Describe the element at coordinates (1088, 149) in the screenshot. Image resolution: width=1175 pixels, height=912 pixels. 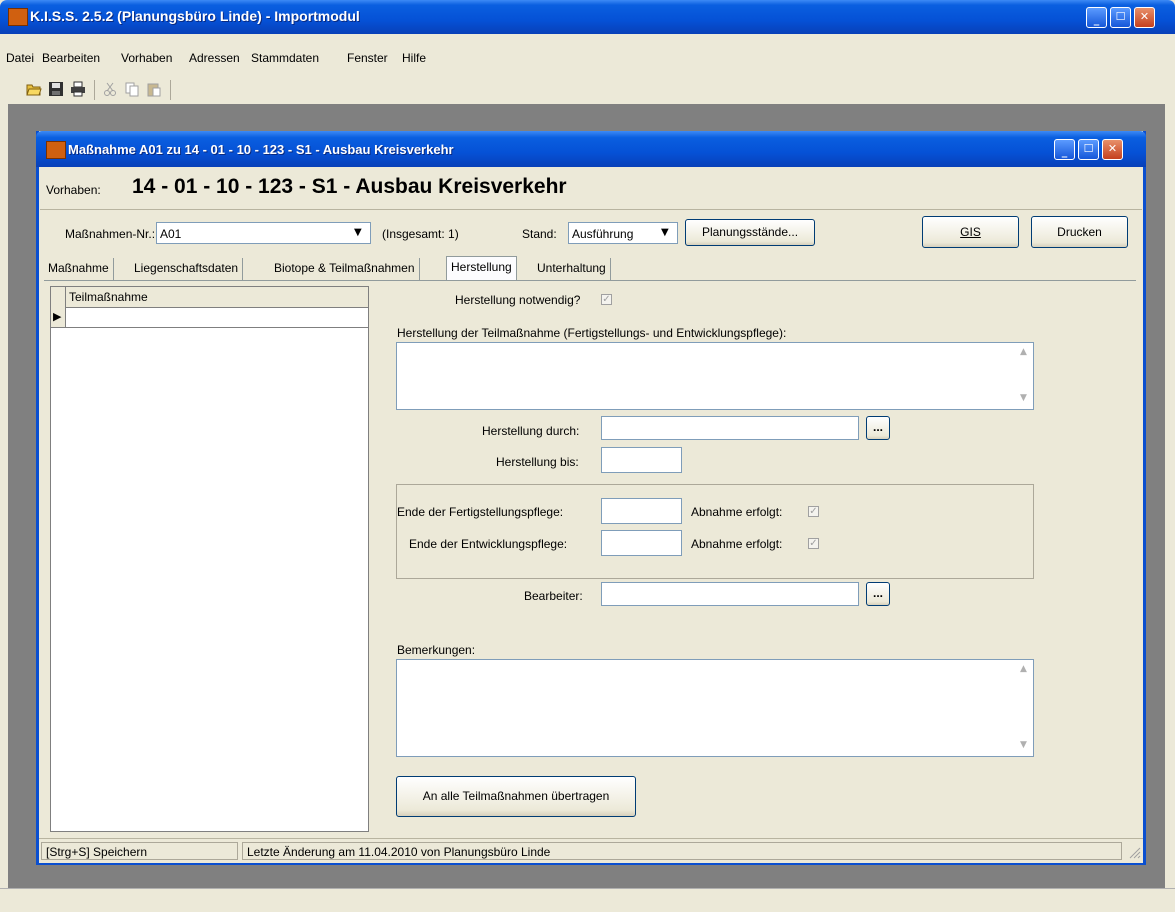
I see `window-maximize-button: ☐` at that location.